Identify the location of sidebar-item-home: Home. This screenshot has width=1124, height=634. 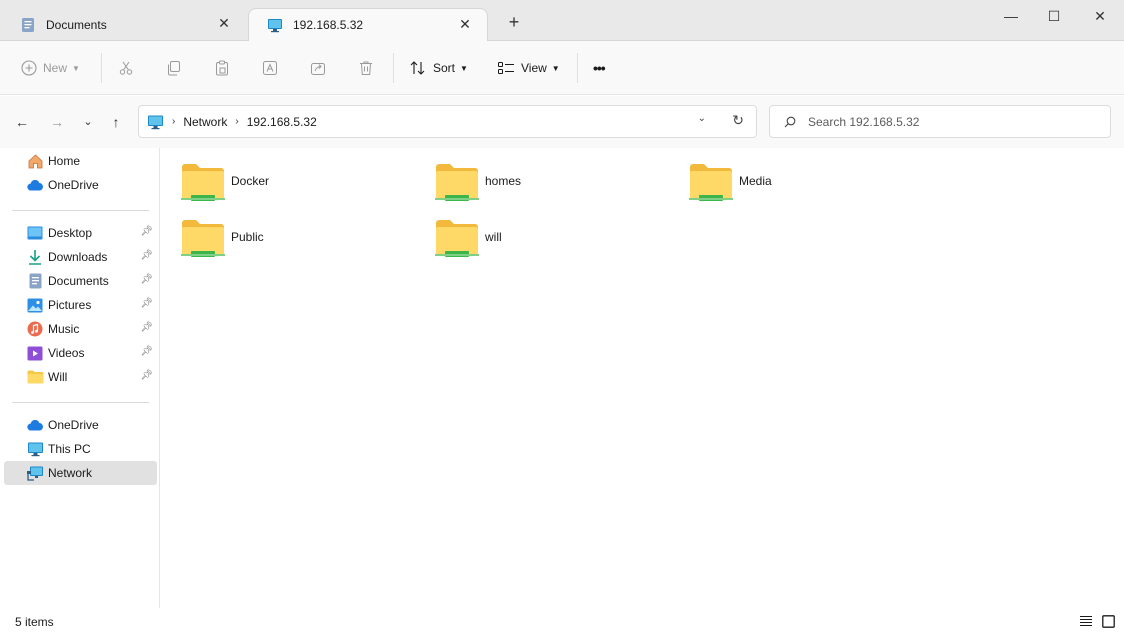
(80, 161).